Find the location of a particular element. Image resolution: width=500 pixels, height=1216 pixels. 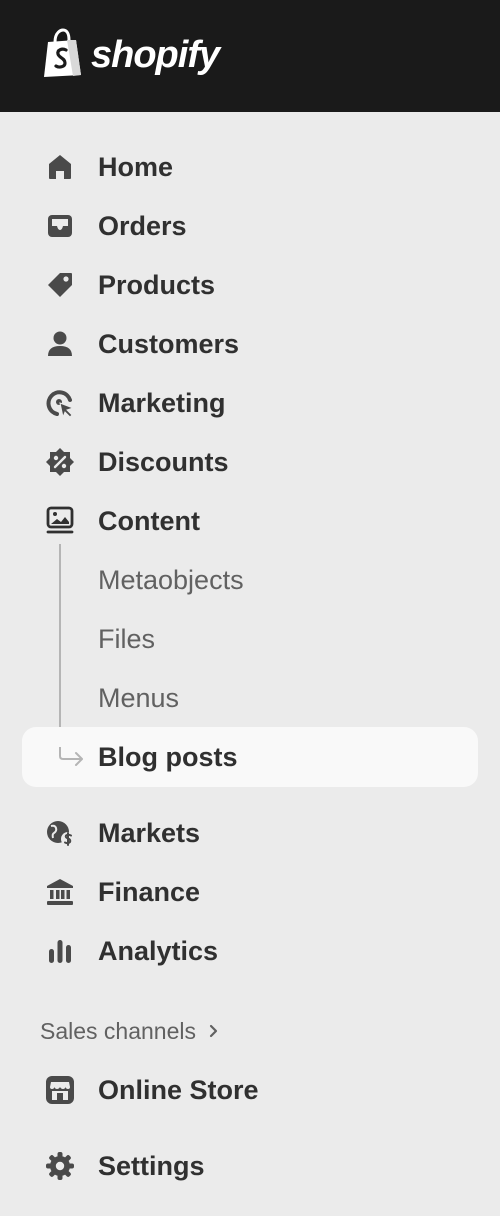

sidebar-item-label: Markets is located at coordinates (149, 833).